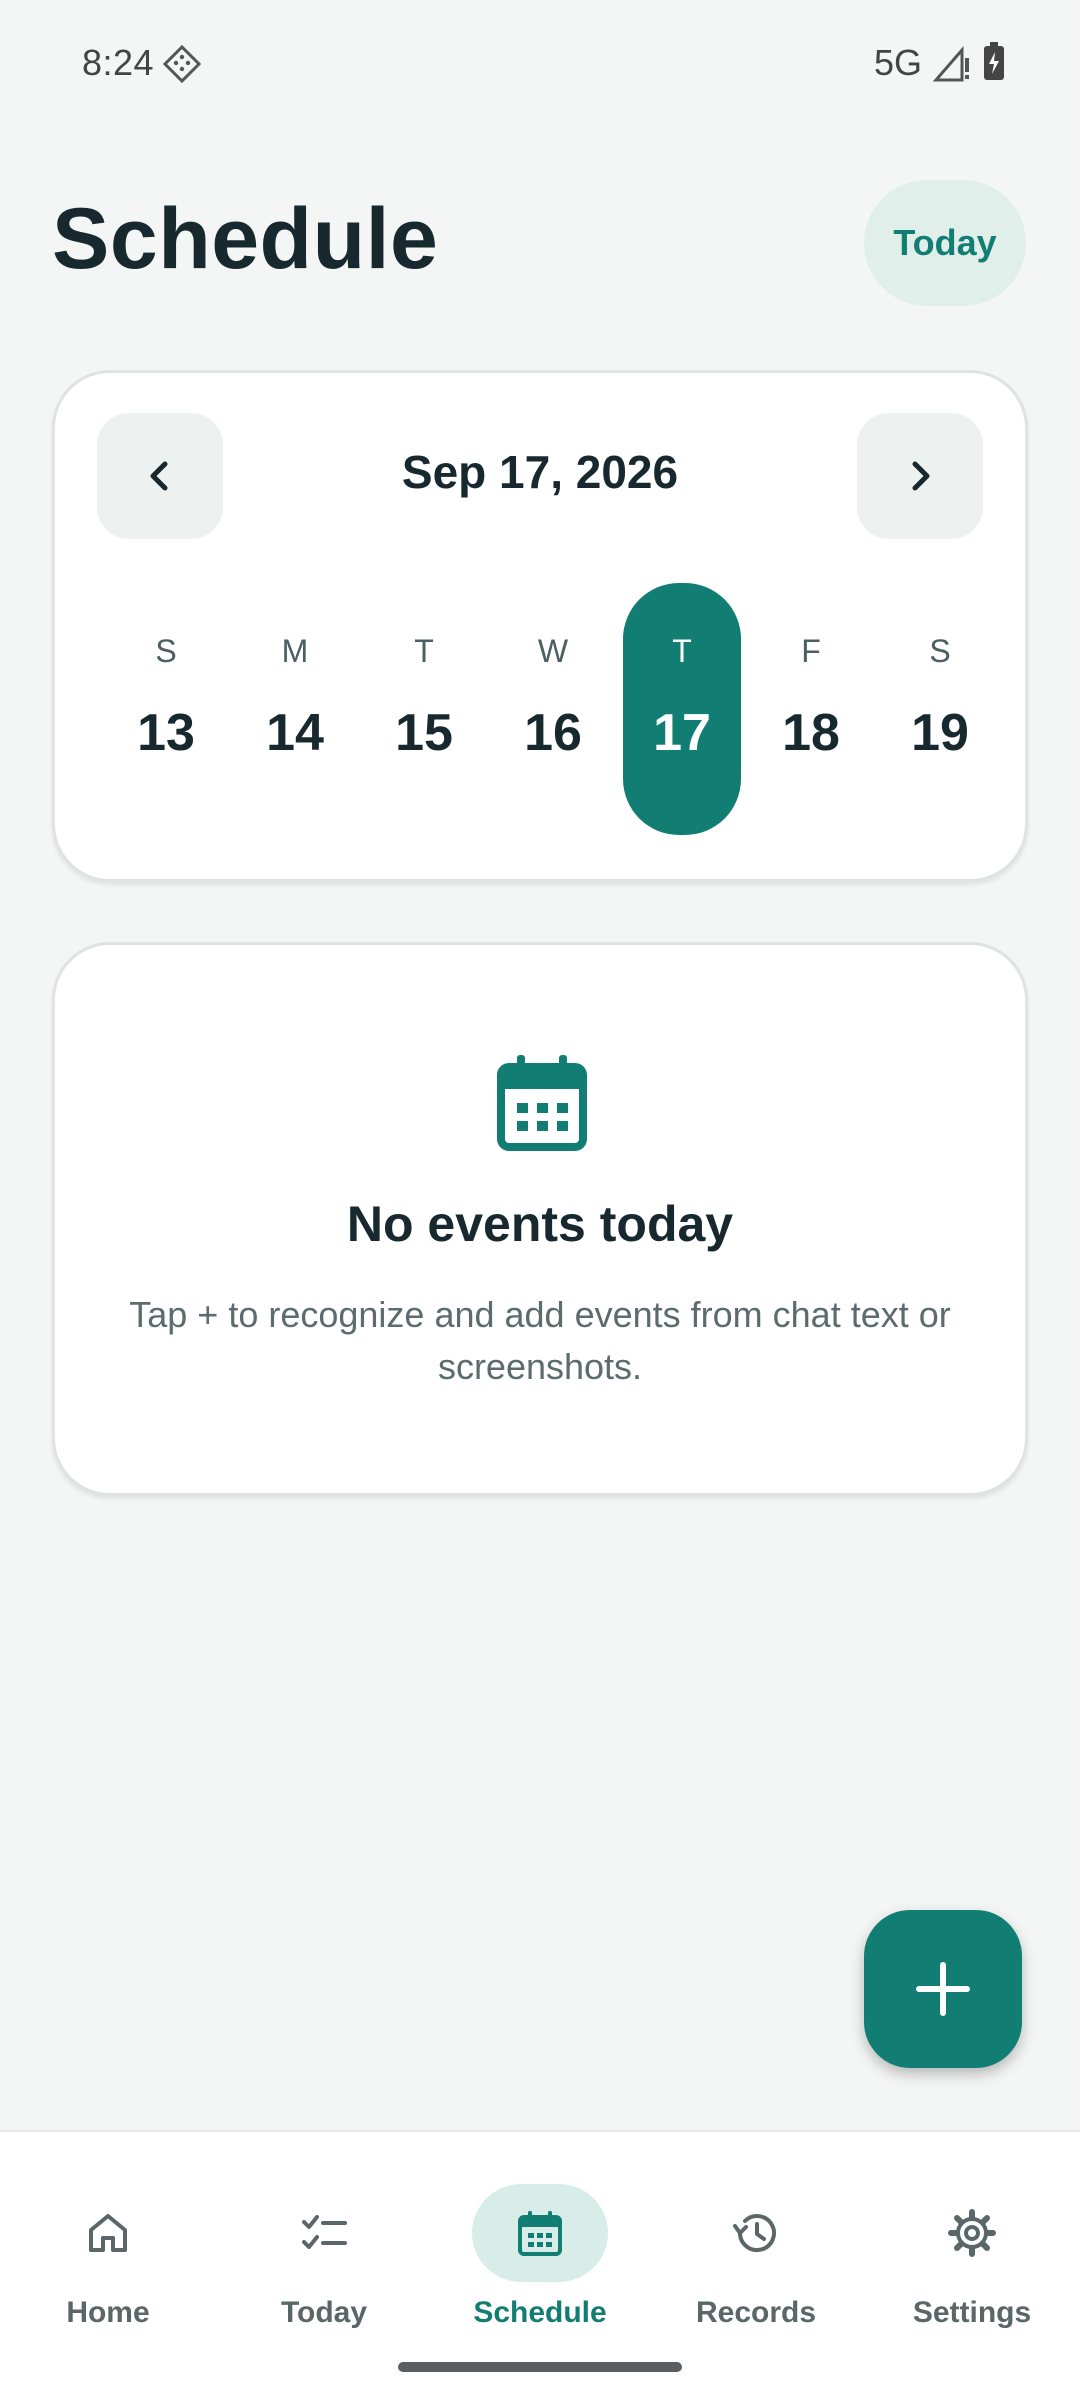  I want to click on nav-item-today: Today, so click(324, 2253).